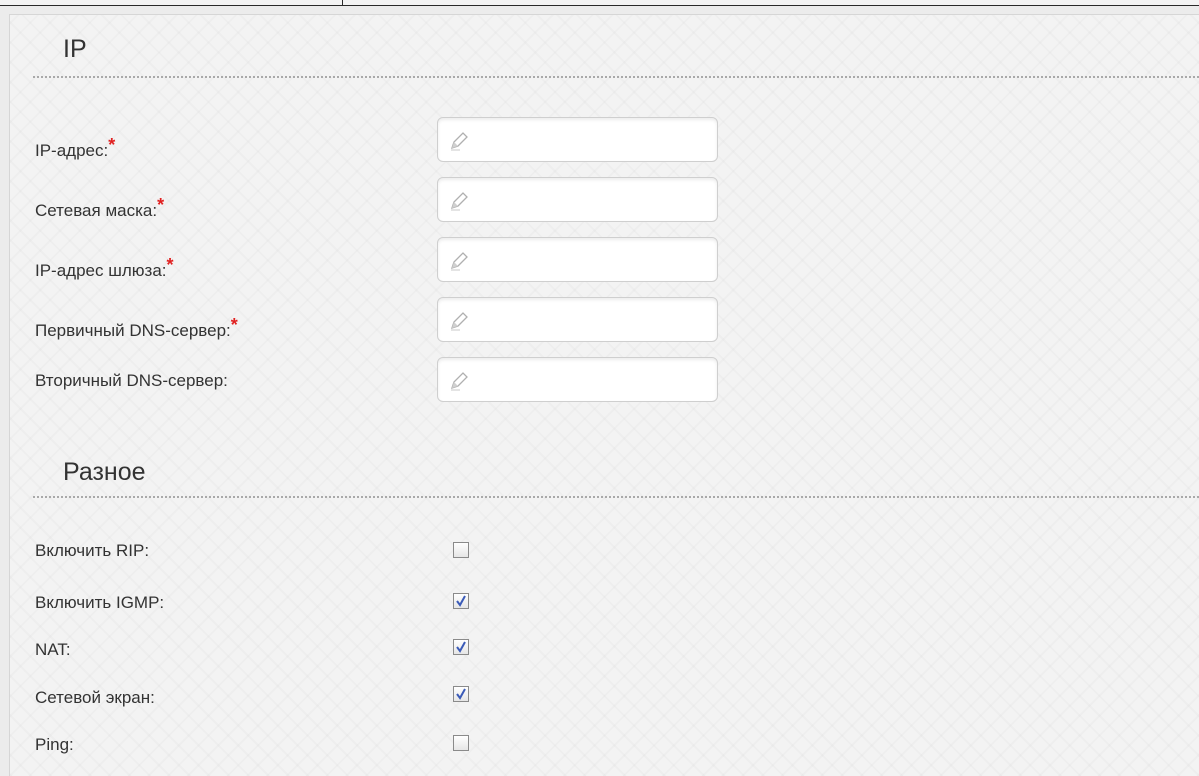 This screenshot has width=1199, height=776. I want to click on primary-dns-input, so click(577, 319).